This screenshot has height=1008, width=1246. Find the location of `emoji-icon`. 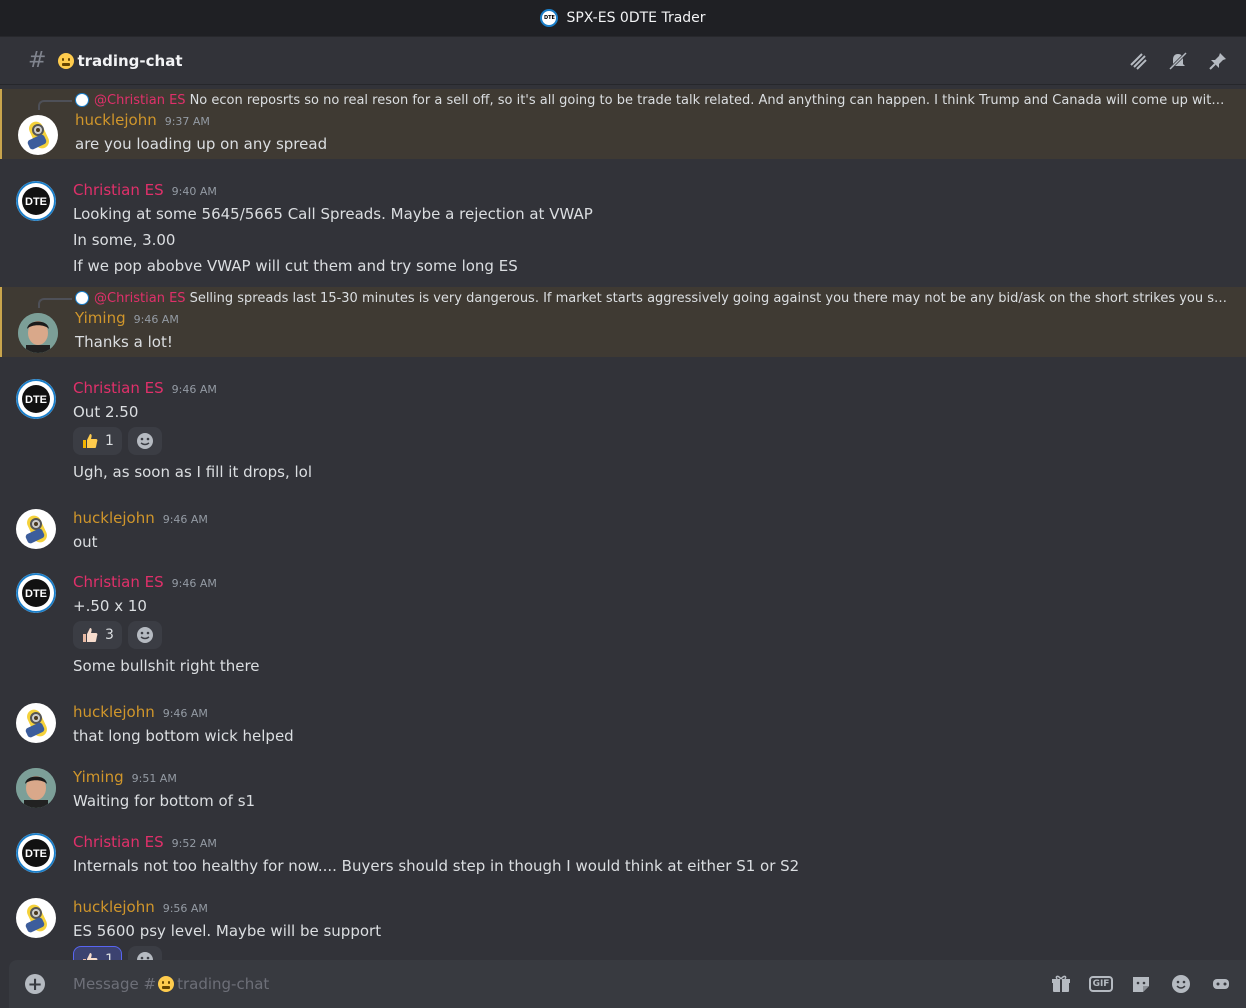

emoji-icon is located at coordinates (1181, 984).